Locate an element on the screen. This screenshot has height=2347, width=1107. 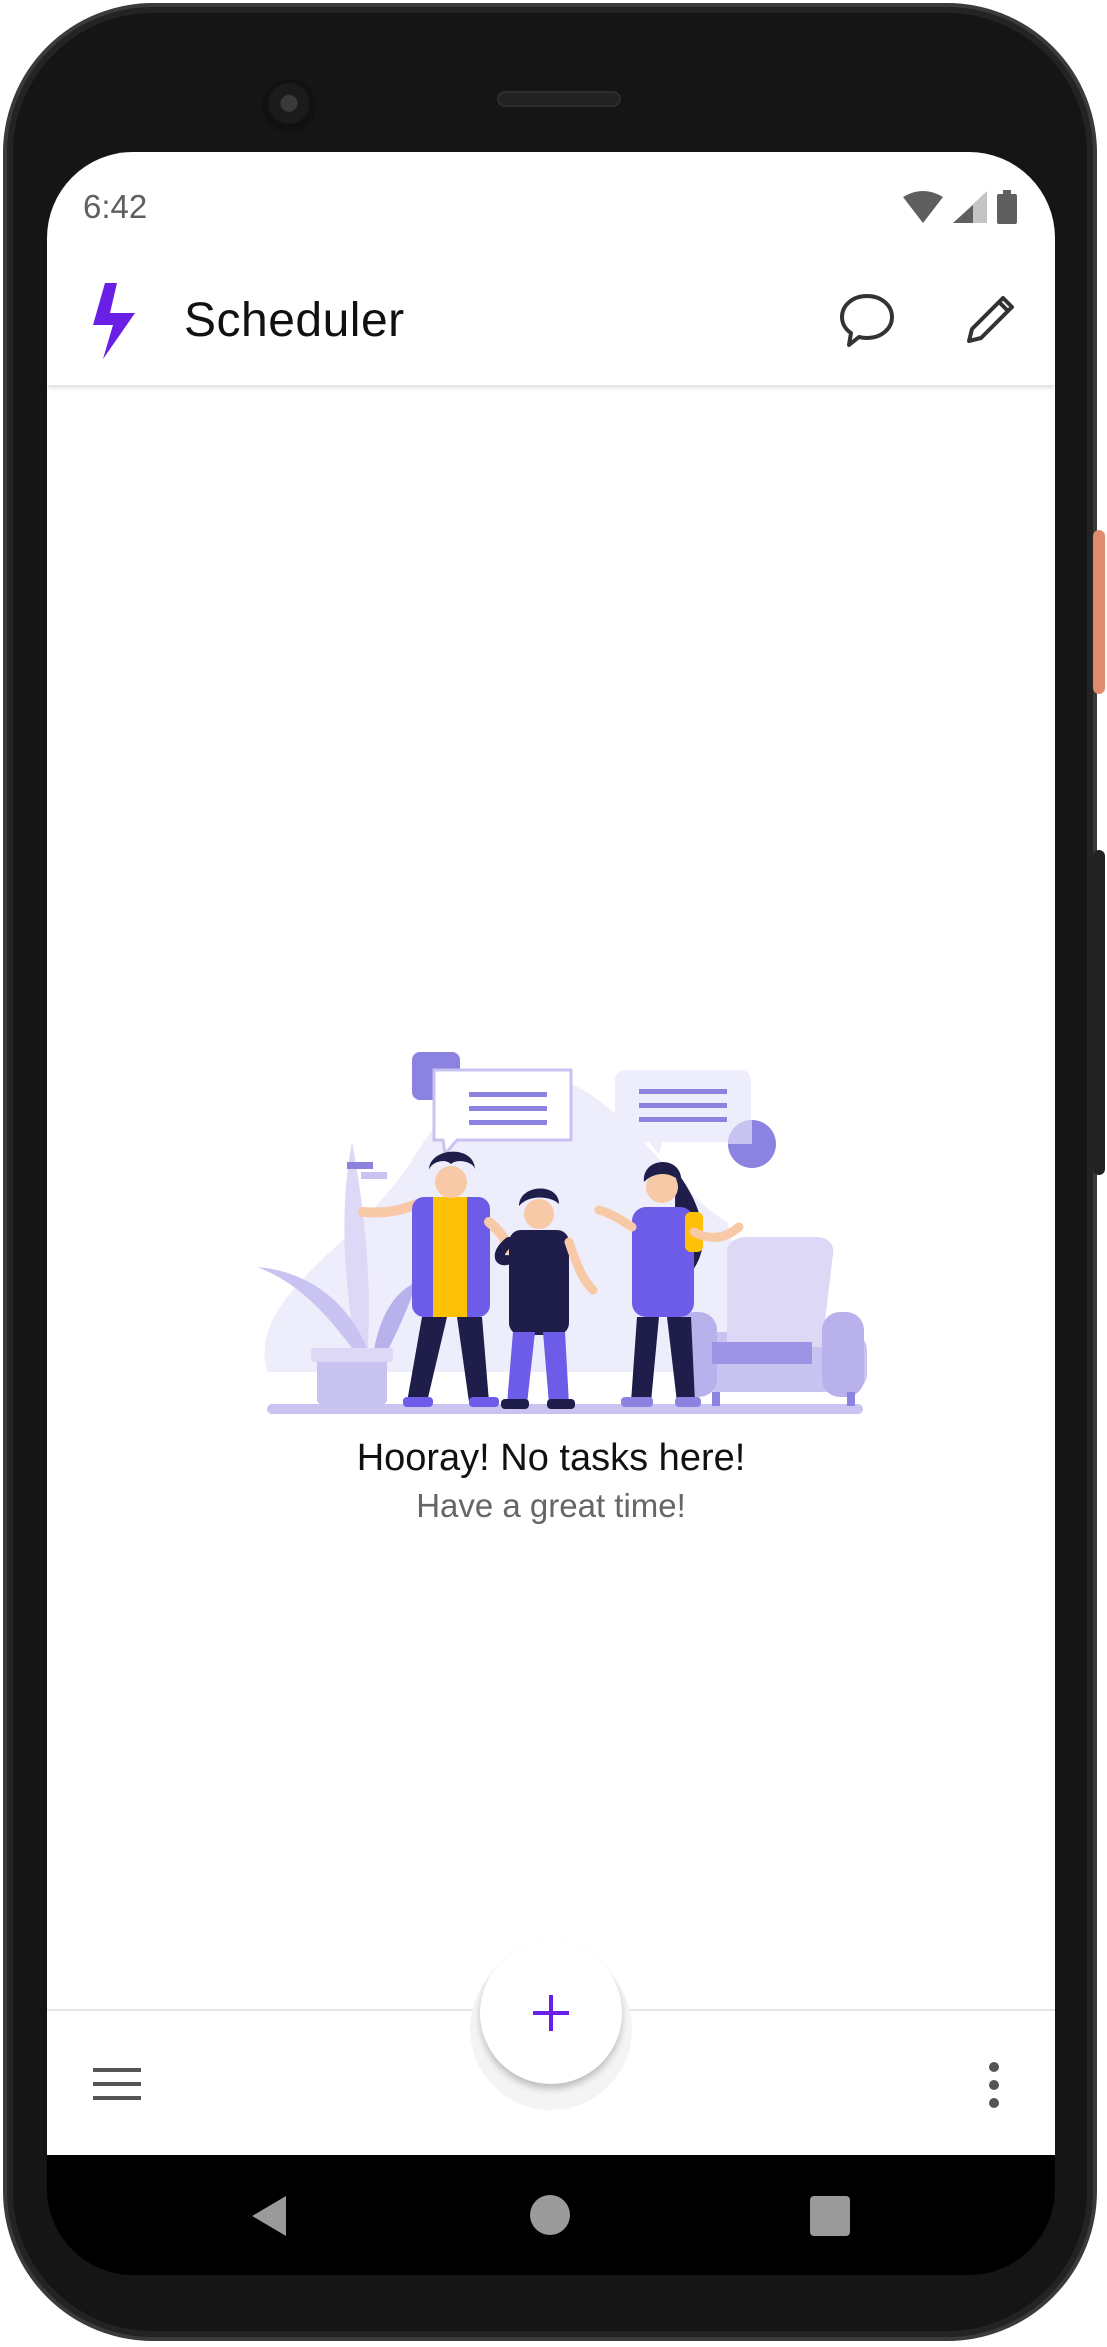
earpiece-speaker is located at coordinates (559, 99).